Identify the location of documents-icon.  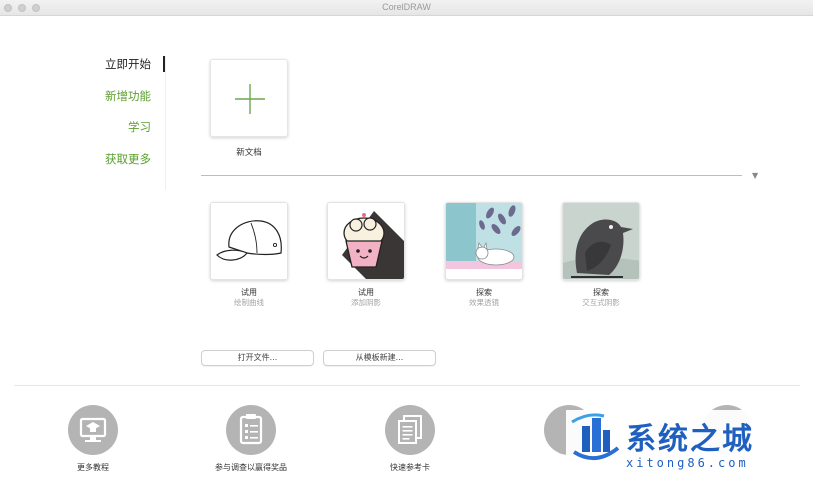
(410, 429).